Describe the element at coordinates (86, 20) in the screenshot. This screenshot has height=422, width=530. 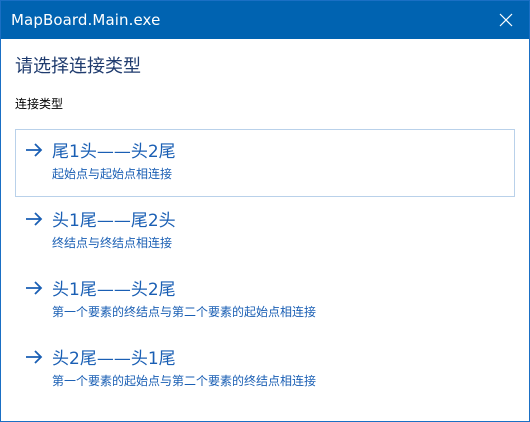
I see `window-title: MapBoard.Main.exe` at that location.